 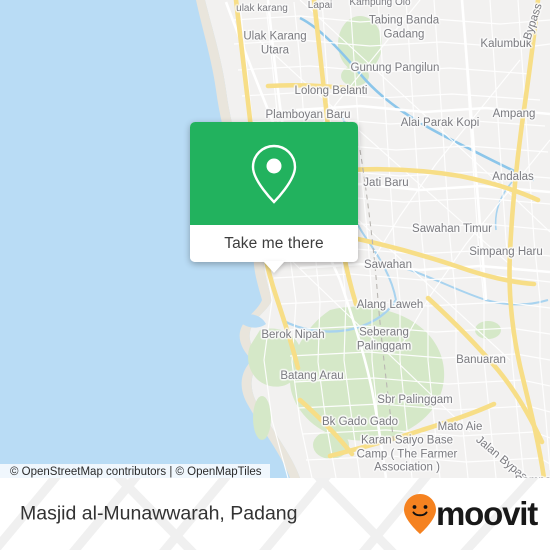 I want to click on footer-bar: Masjid al-Munawwarah, Padang moovit, so click(x=275, y=514).